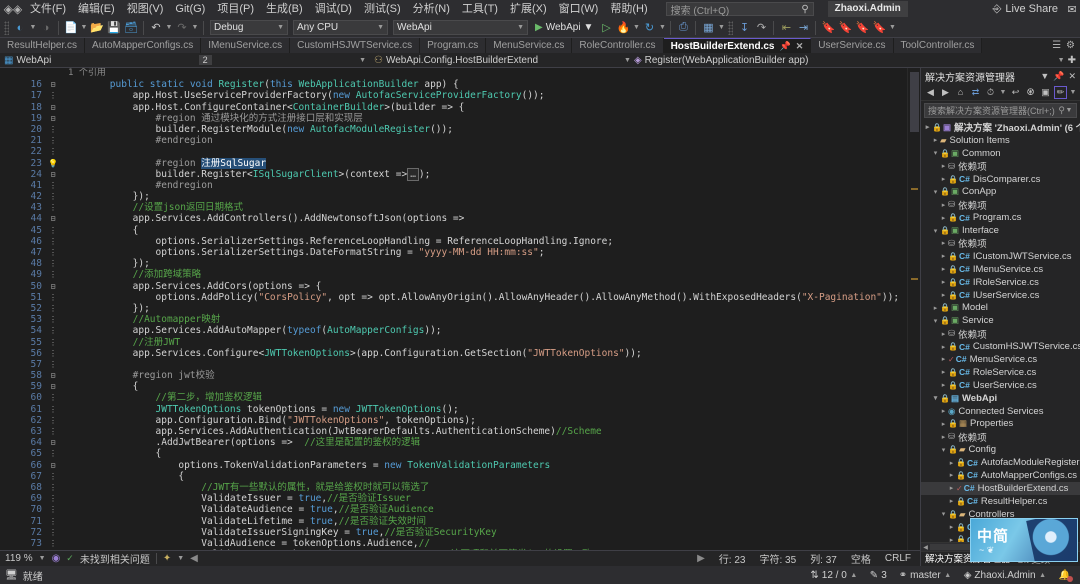  I want to click on h-scroll-right-icon: ▶, so click(701, 558).